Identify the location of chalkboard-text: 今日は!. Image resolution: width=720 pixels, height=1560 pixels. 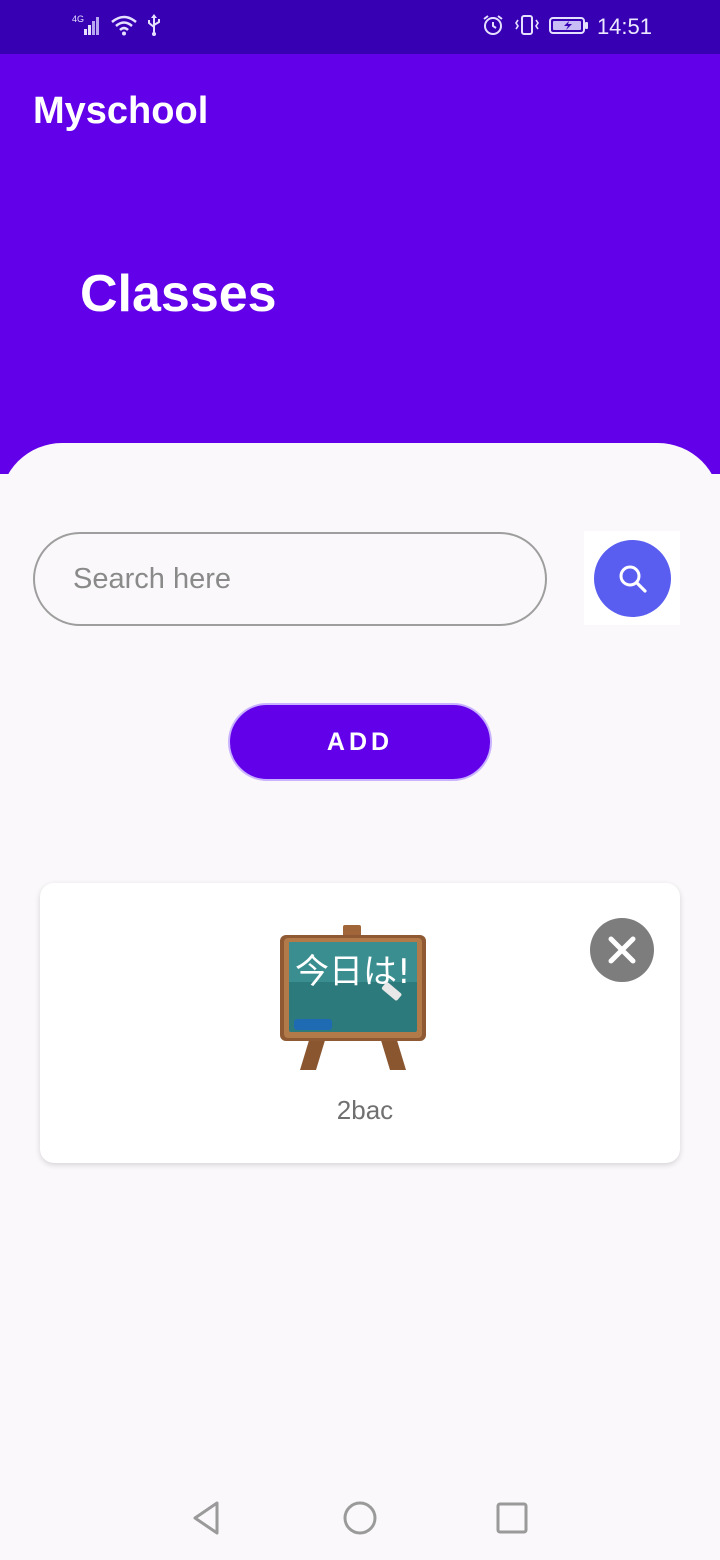
(353, 972).